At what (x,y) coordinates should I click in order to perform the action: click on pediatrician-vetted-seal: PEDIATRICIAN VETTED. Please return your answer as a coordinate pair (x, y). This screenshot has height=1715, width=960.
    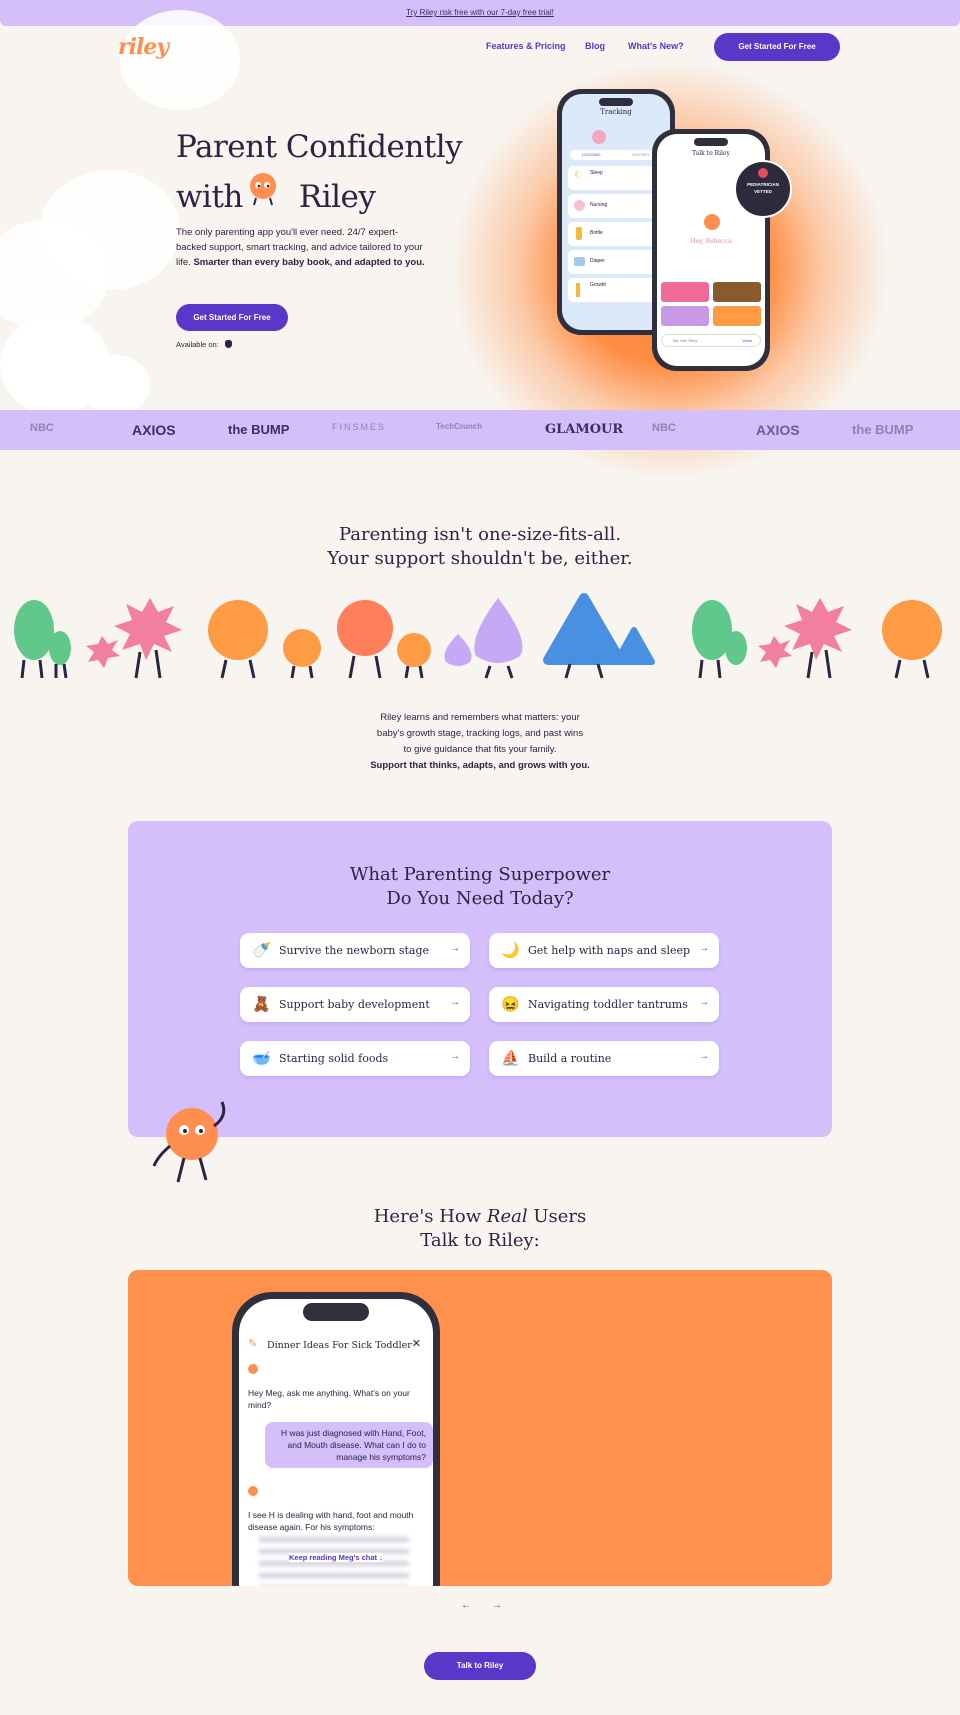
    Looking at the image, I should click on (763, 189).